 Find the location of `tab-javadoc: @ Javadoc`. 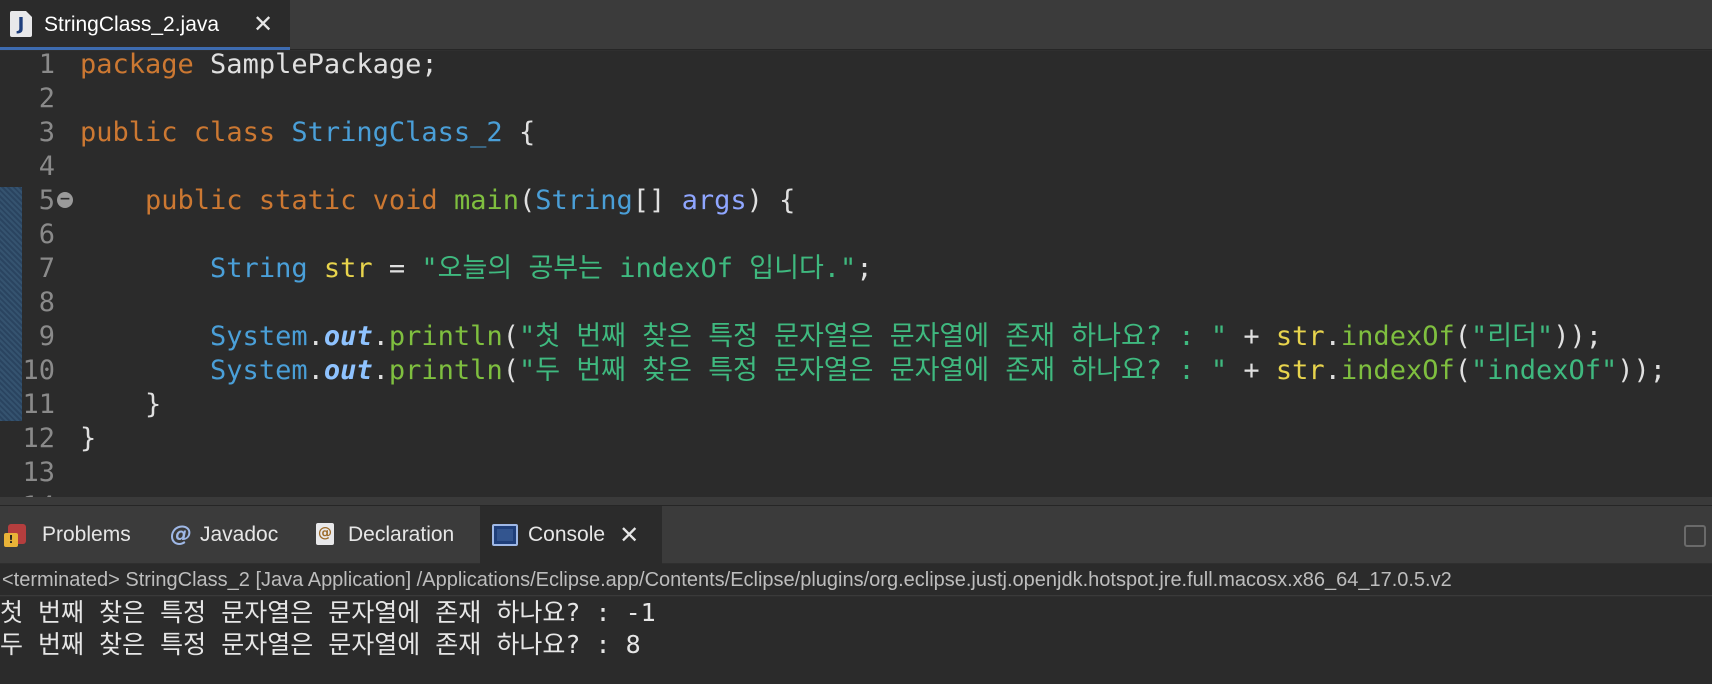

tab-javadoc: @ Javadoc is located at coordinates (230, 535).